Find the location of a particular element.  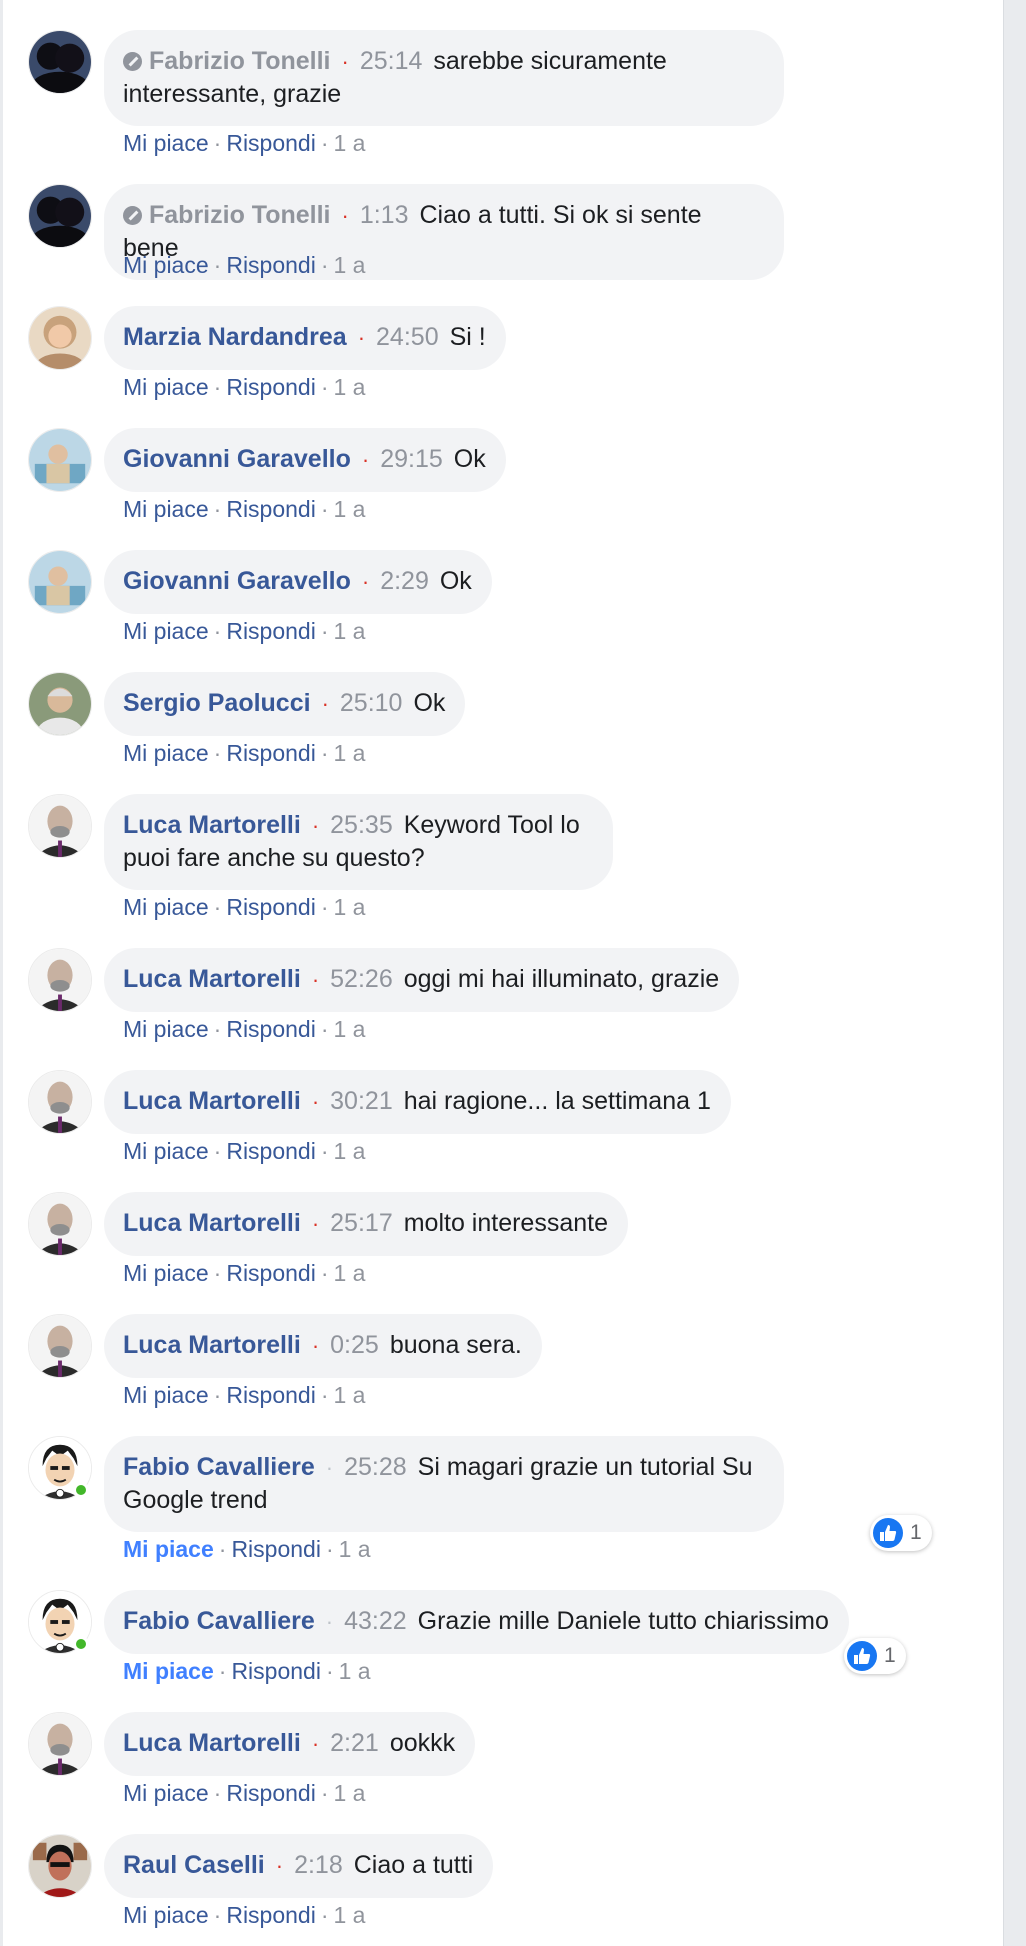

comment-timestamp: 25:10 is located at coordinates (371, 703).